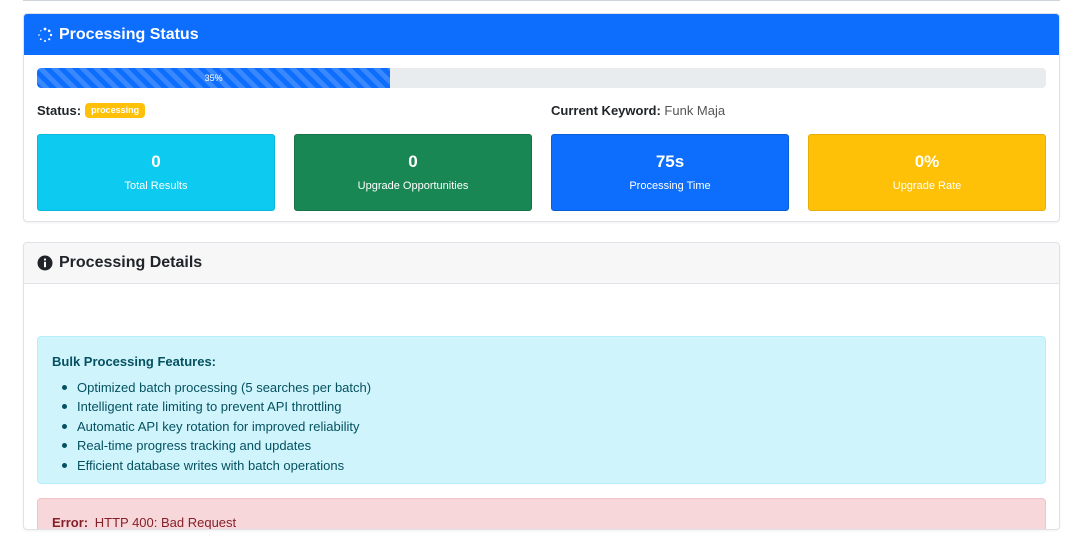 The height and width of the screenshot is (536, 1082). I want to click on stat-label: Upgrade Opportunities, so click(413, 186).